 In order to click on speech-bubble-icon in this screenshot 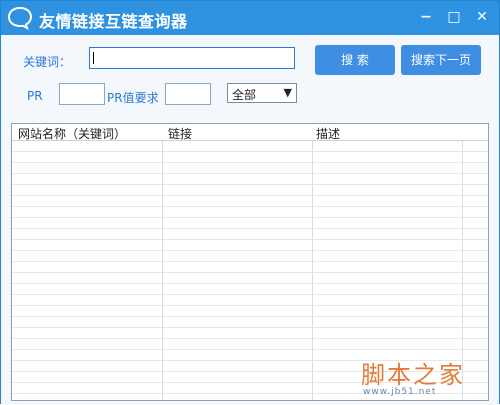, I will do `click(20, 18)`.